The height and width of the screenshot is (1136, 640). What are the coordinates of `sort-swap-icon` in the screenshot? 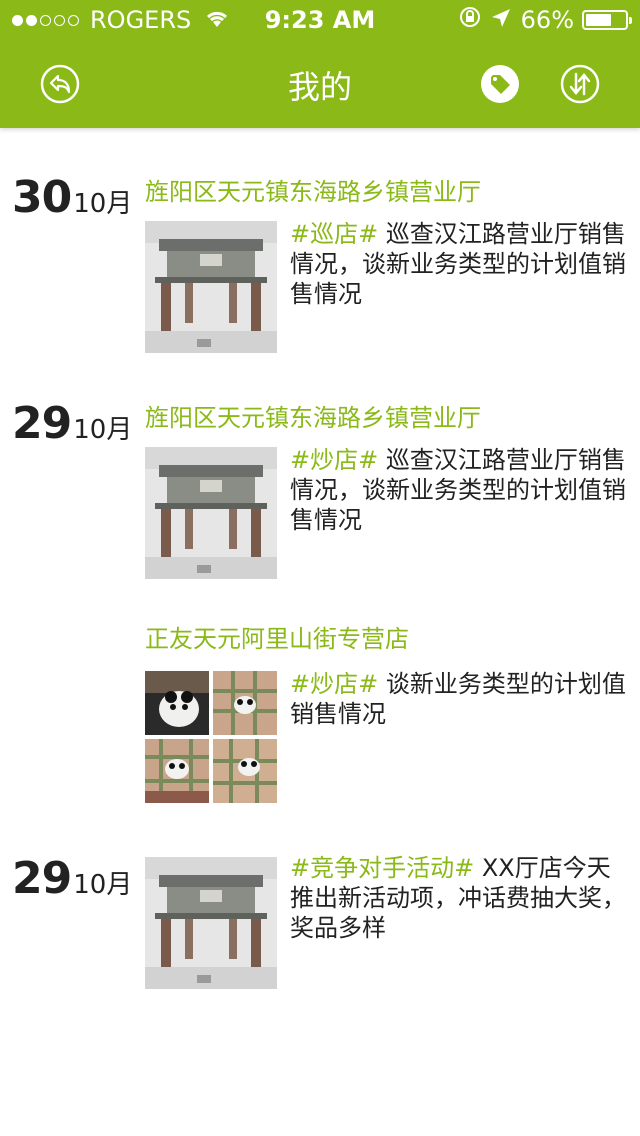 It's located at (580, 84).